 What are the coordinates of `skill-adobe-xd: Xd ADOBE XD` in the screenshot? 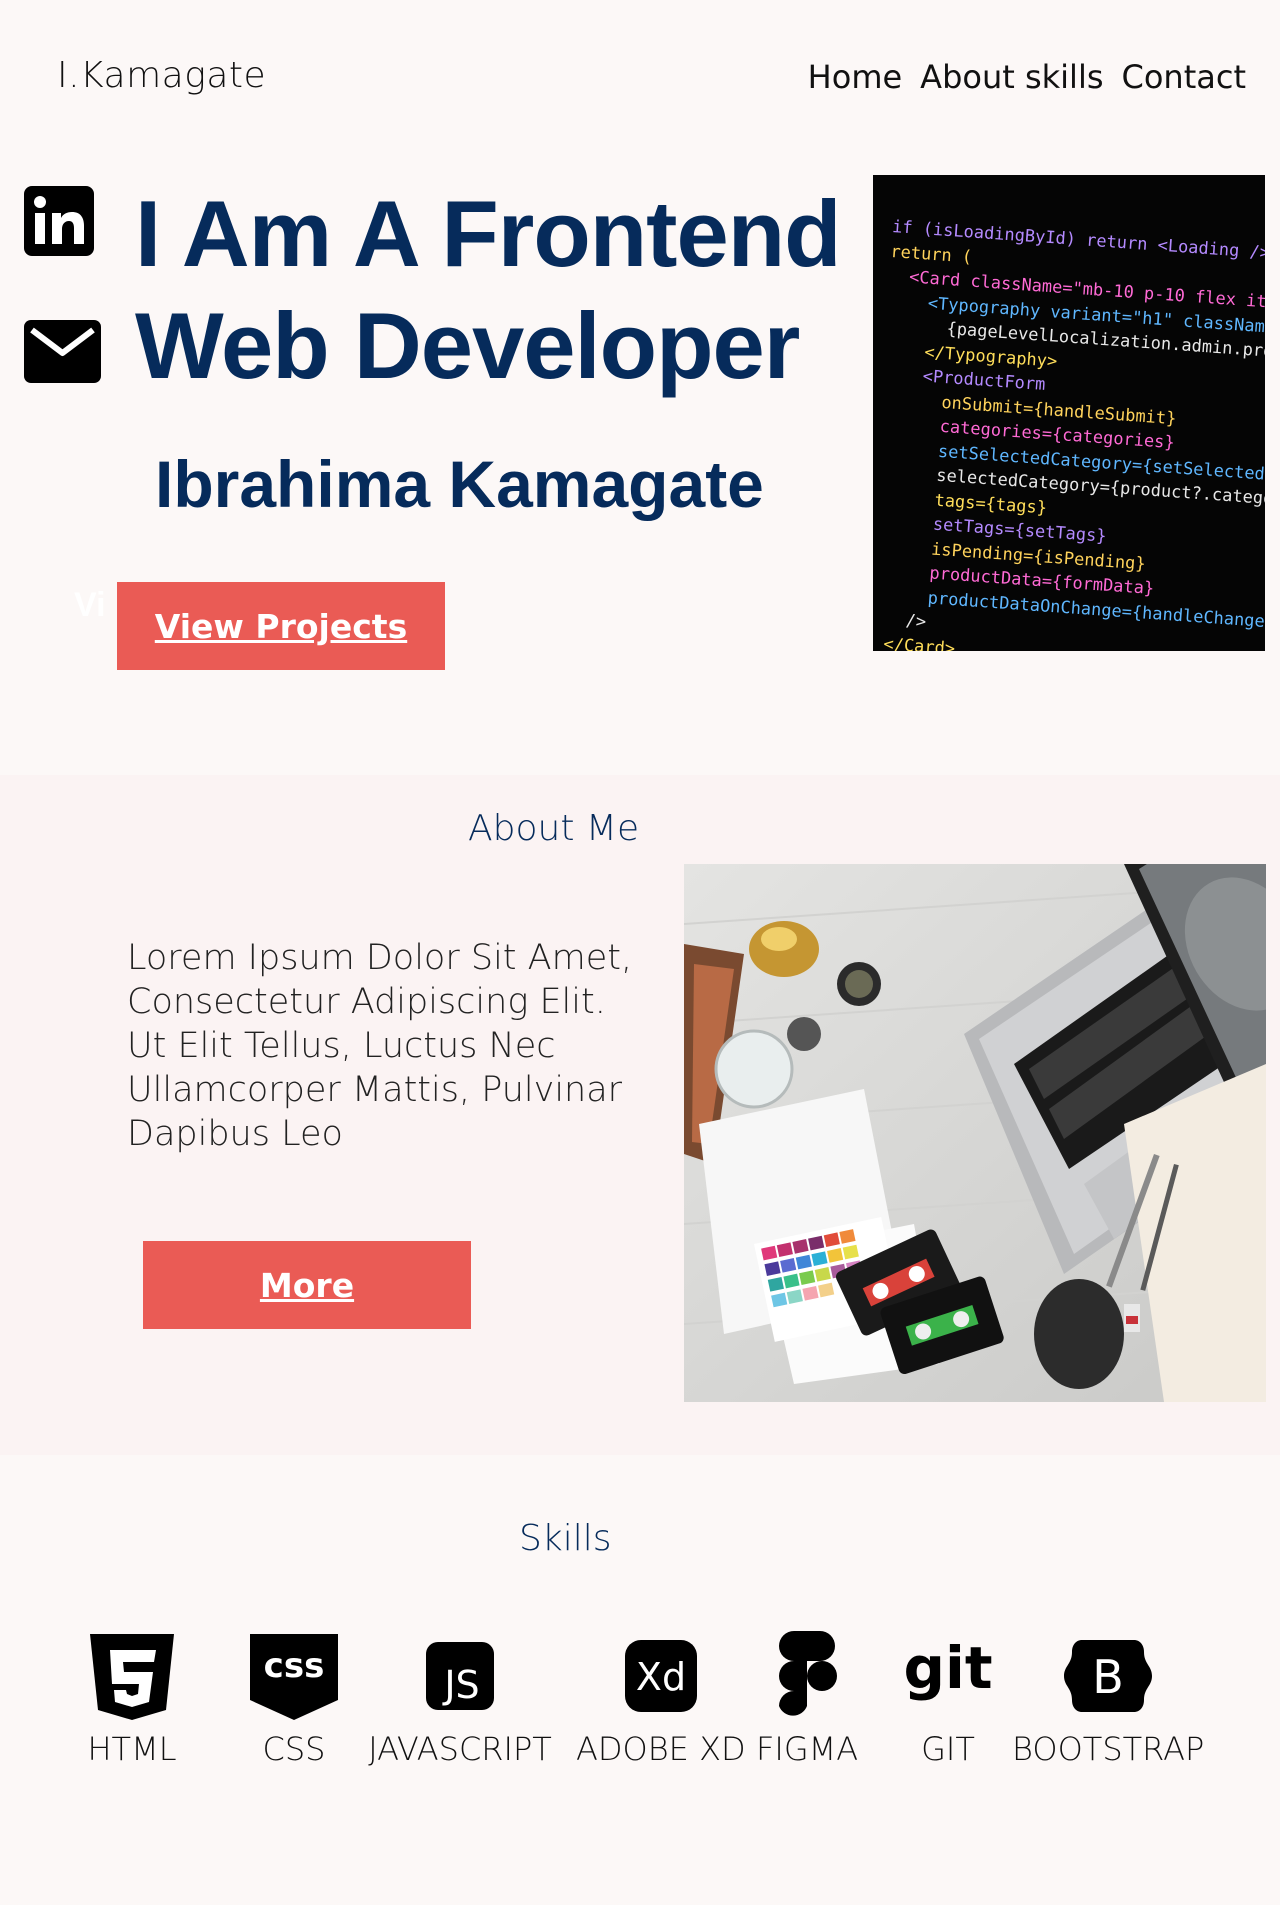 It's located at (661, 1698).